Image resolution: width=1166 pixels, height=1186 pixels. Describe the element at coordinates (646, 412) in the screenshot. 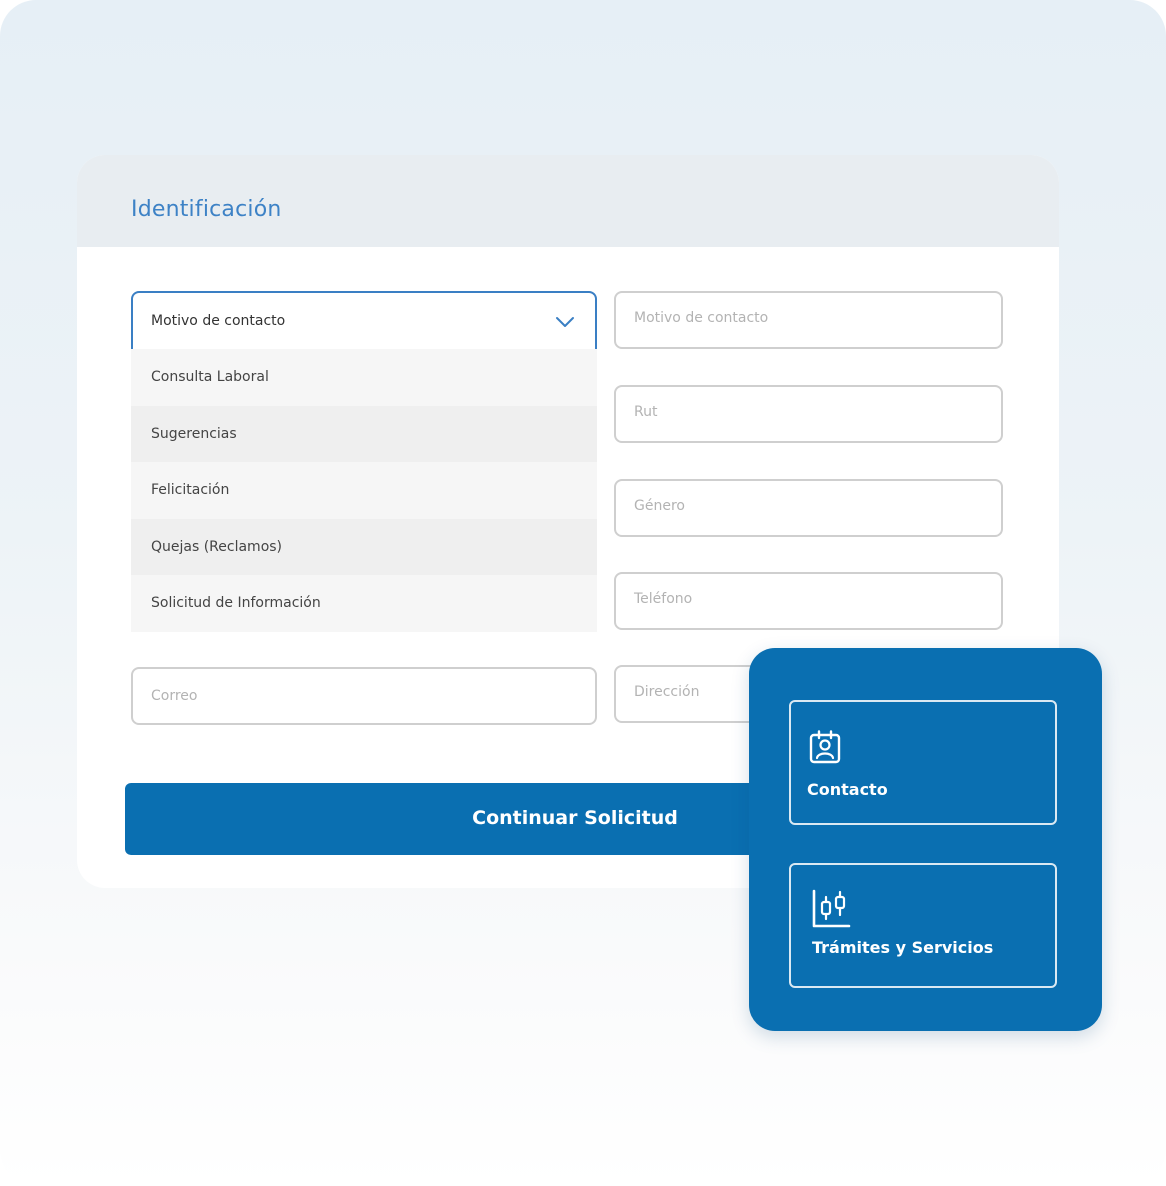

I see `rut-placeholder: Rut` at that location.